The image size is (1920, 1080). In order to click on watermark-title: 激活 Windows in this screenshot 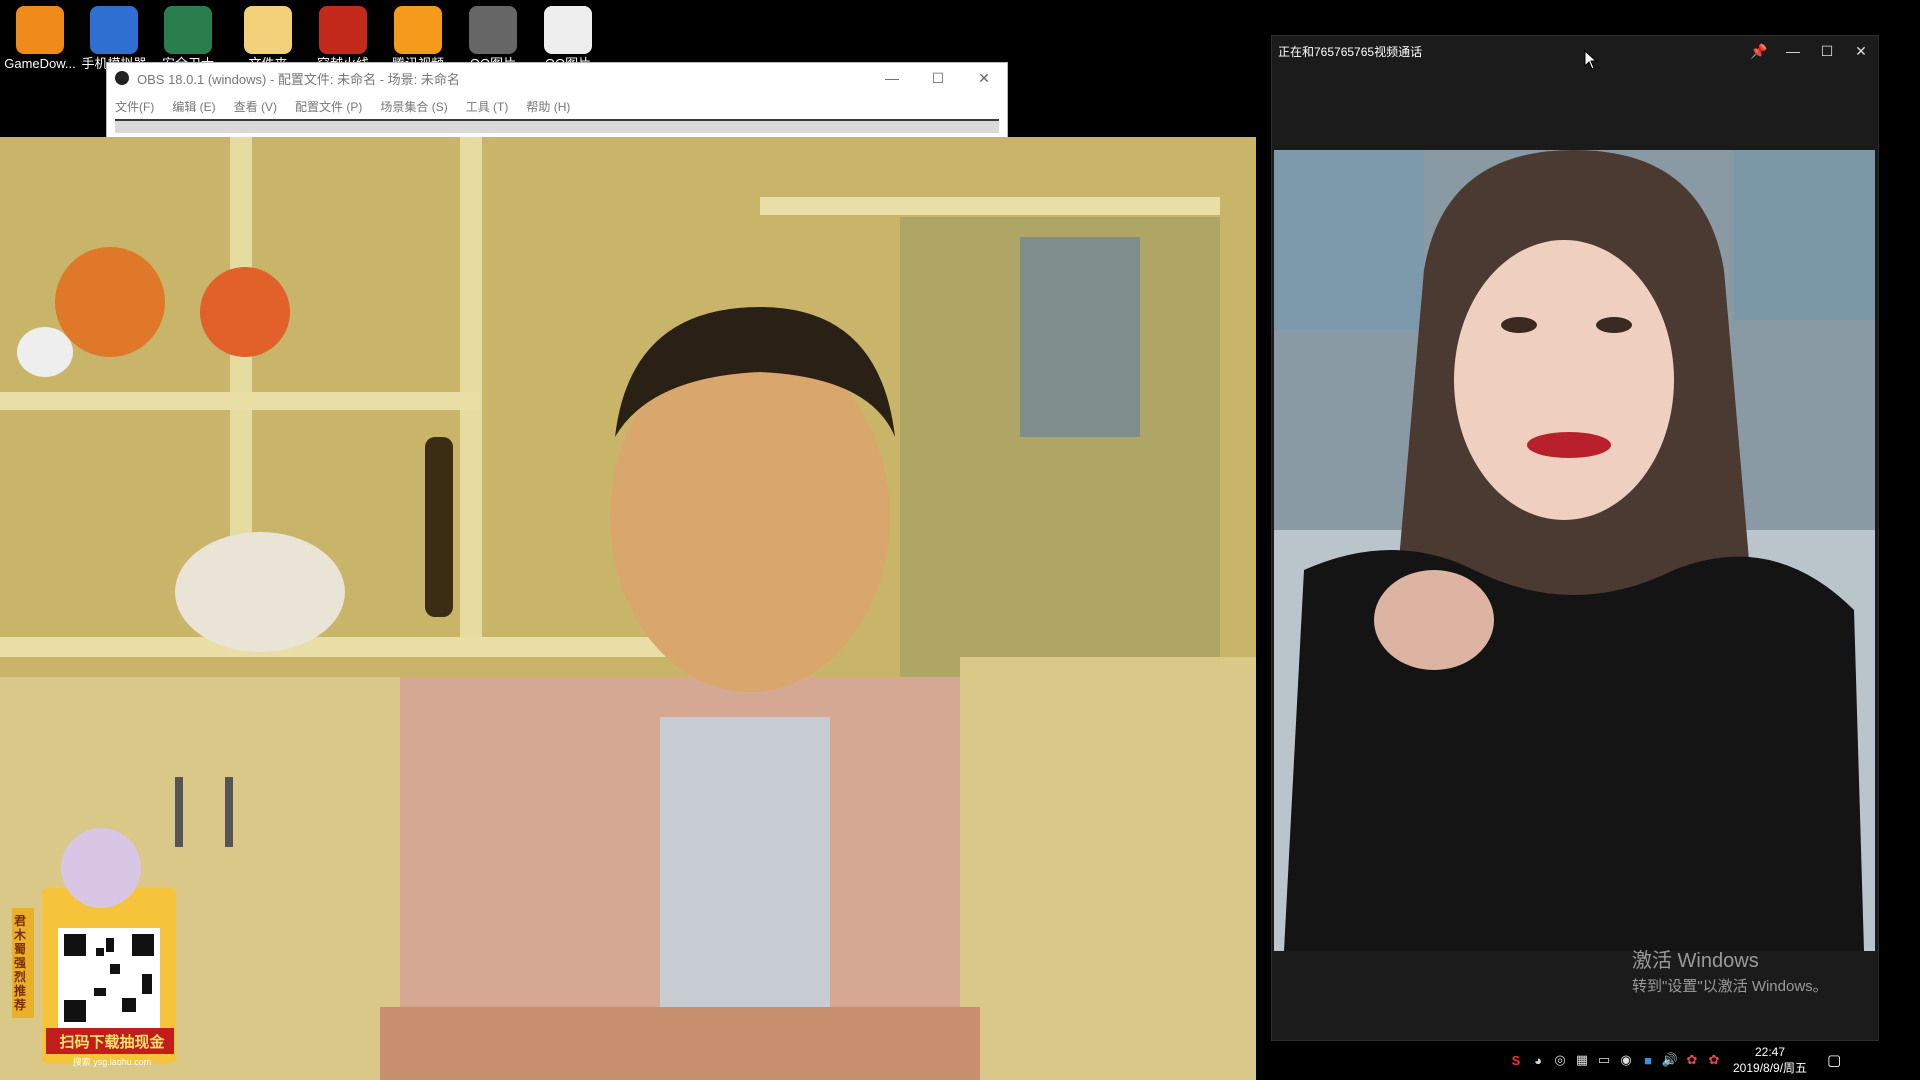, I will do `click(1695, 961)`.